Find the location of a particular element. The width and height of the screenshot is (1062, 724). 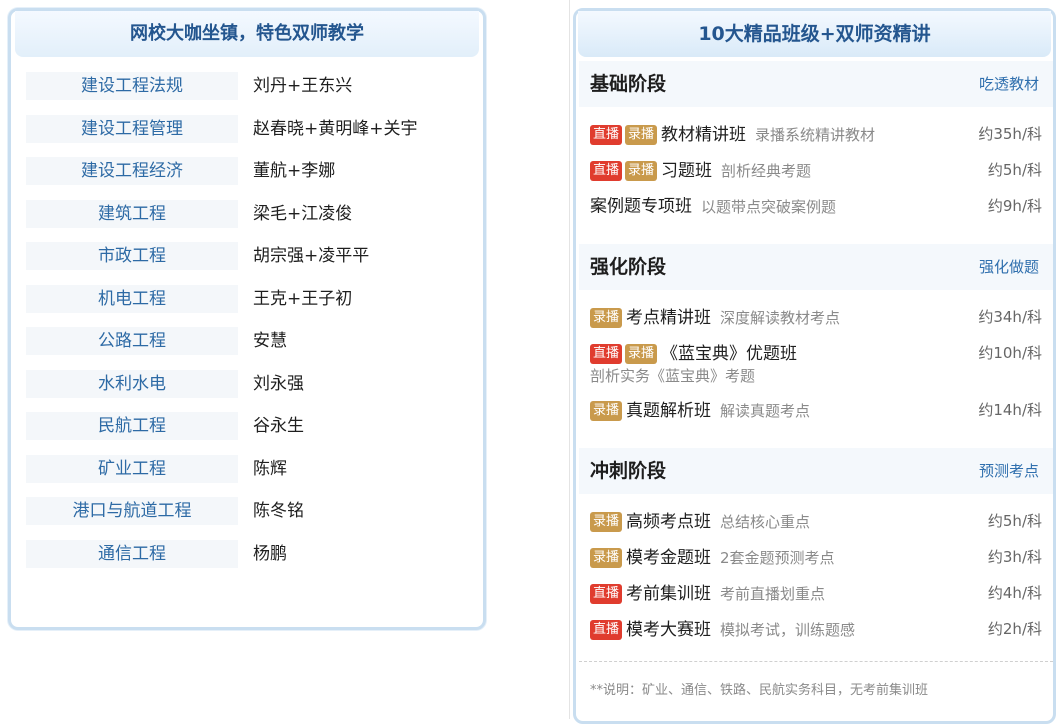

course-desc: 模拟考试，训练题感 is located at coordinates (788, 629).